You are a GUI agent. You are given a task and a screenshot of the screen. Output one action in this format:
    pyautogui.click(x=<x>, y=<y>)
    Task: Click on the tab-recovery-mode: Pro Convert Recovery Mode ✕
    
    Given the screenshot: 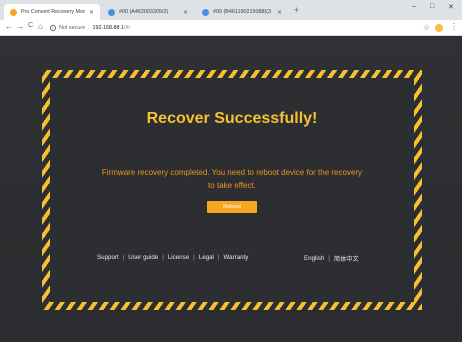 What is the action you would take?
    pyautogui.click(x=52, y=12)
    